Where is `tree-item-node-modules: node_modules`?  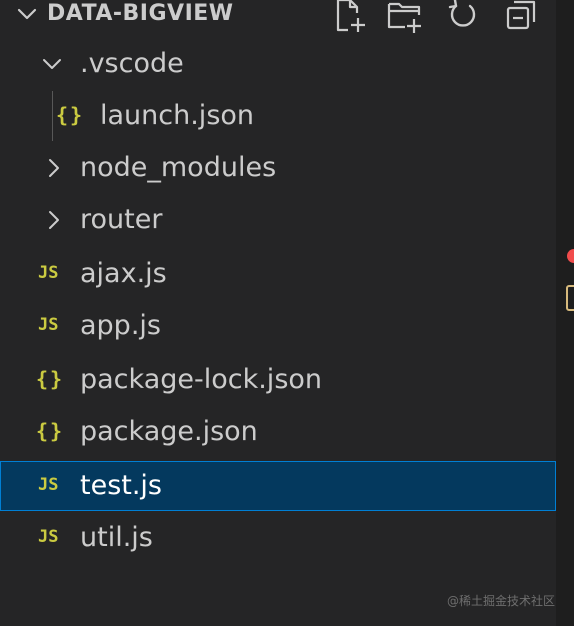 tree-item-node-modules: node_modules is located at coordinates (278, 169).